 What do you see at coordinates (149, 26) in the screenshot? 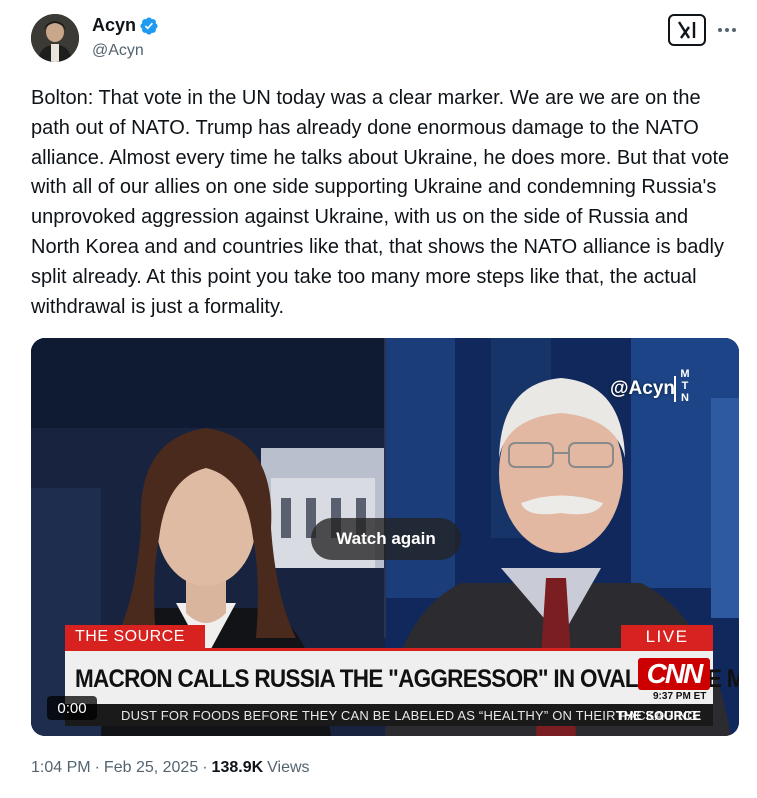
I see `verified-badge-icon` at bounding box center [149, 26].